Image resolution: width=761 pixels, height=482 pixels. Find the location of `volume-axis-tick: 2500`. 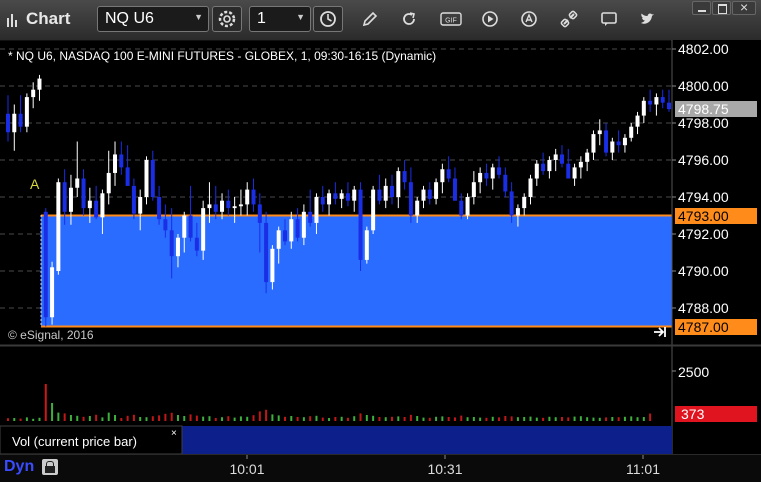

volume-axis-tick: 2500 is located at coordinates (693, 372).